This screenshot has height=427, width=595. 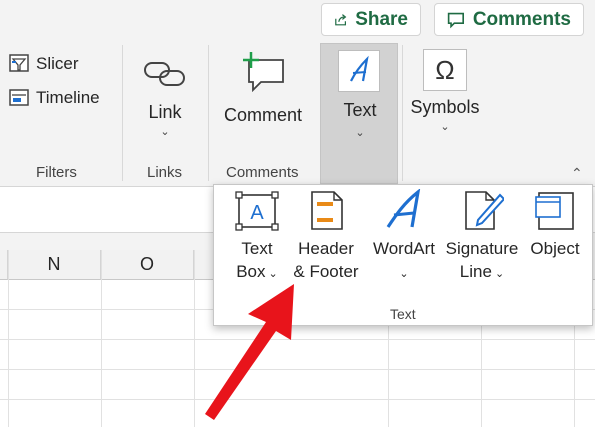 I want to click on symbols-button: Ω Symbols ⌄, so click(x=445, y=91).